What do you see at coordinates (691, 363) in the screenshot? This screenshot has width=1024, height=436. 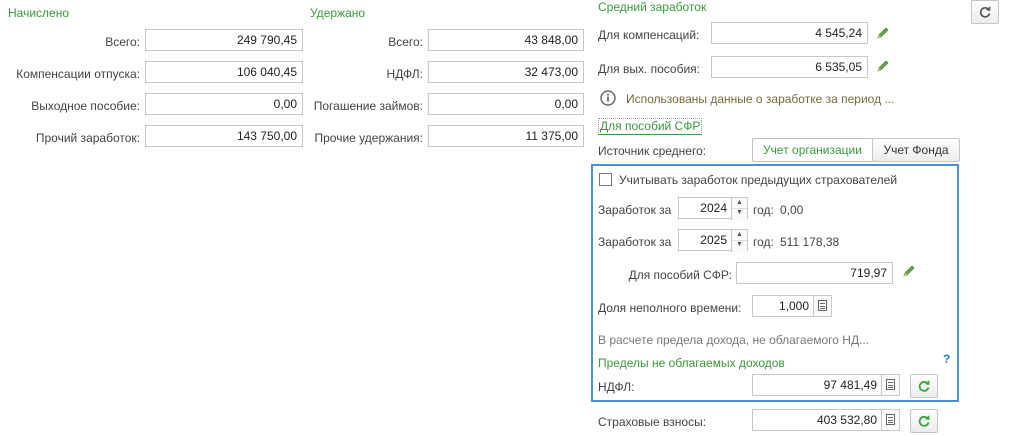 I see `untaxed-limits-header: Пределы не облагаемых доходов` at bounding box center [691, 363].